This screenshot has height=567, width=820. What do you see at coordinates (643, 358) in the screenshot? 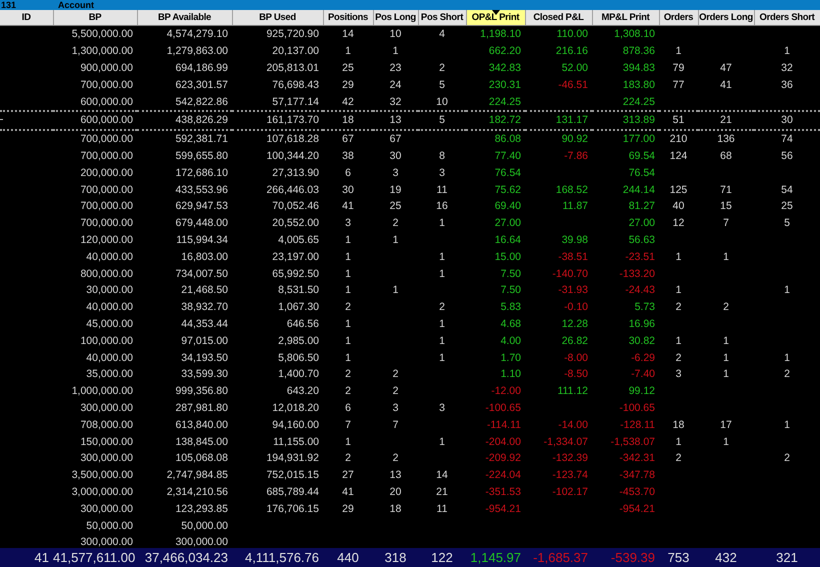
I see `table-cell-text: -6.29` at bounding box center [643, 358].